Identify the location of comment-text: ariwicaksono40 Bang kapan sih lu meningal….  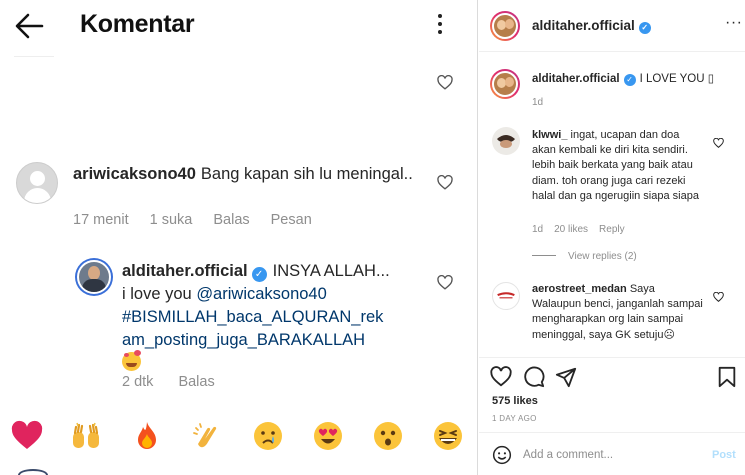
(243, 174).